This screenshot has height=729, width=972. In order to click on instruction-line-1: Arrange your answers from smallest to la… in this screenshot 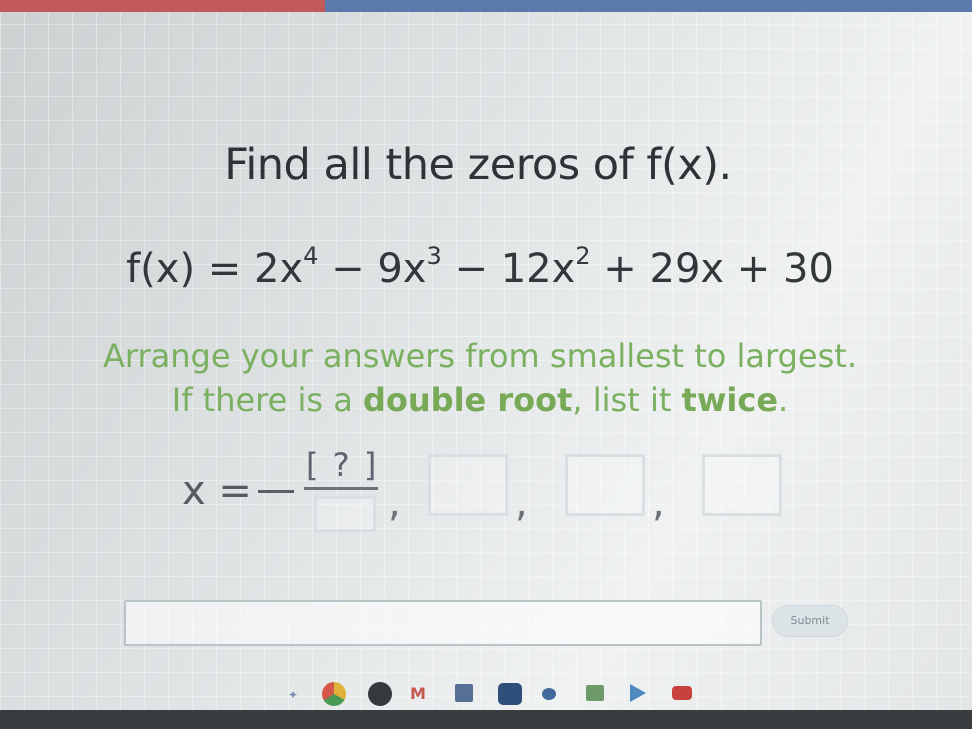, I will do `click(480, 356)`.